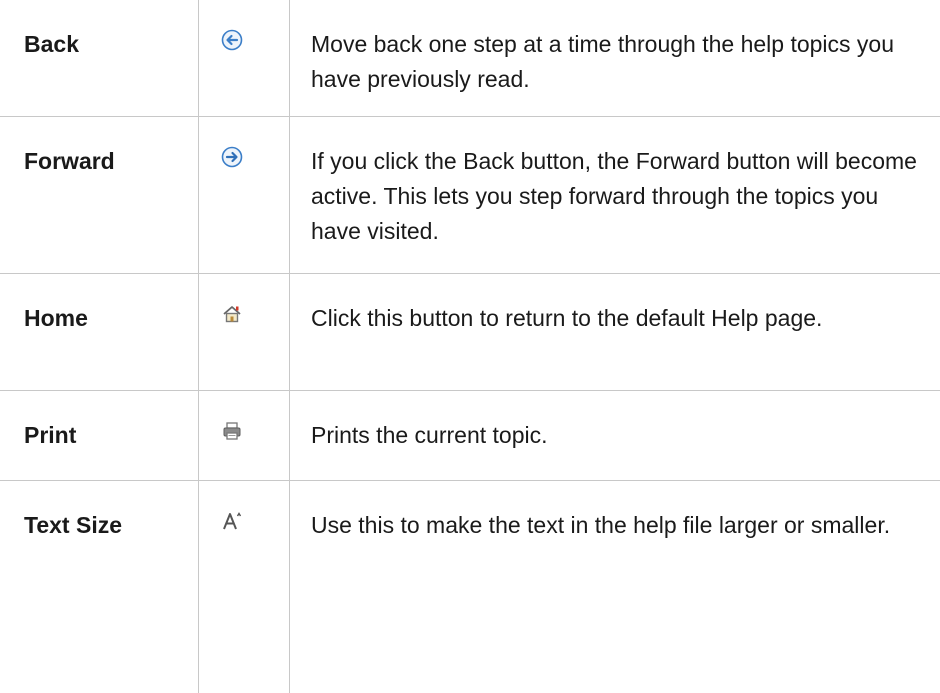  I want to click on table-row-print: Print Prints the current topic., so click(470, 436).